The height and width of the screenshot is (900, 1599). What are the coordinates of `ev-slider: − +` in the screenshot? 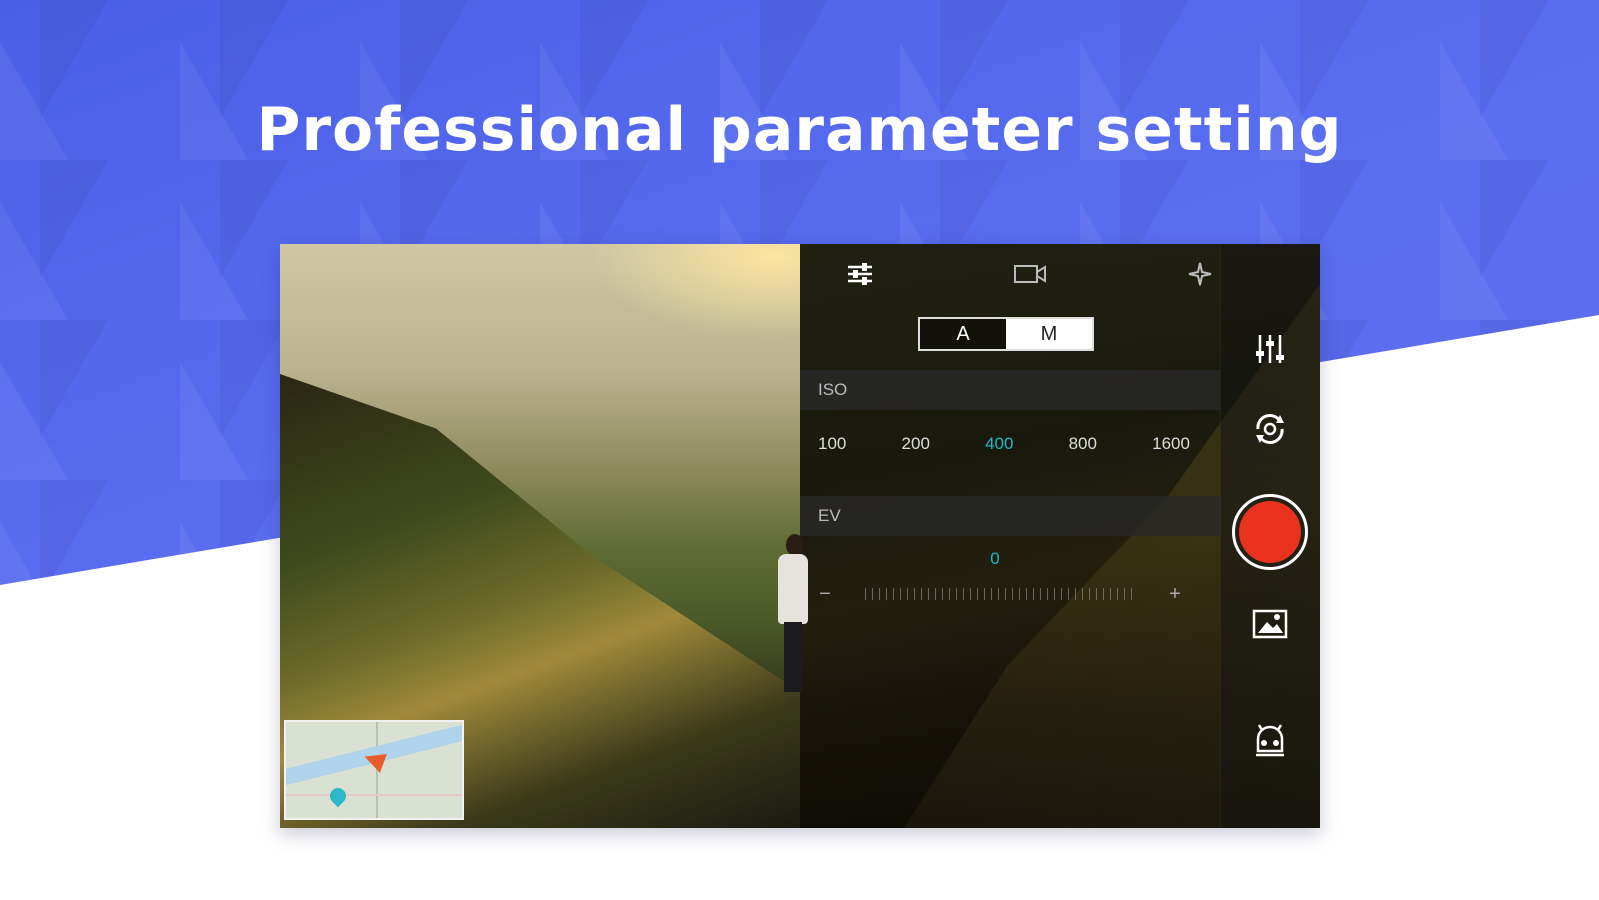 It's located at (1000, 594).